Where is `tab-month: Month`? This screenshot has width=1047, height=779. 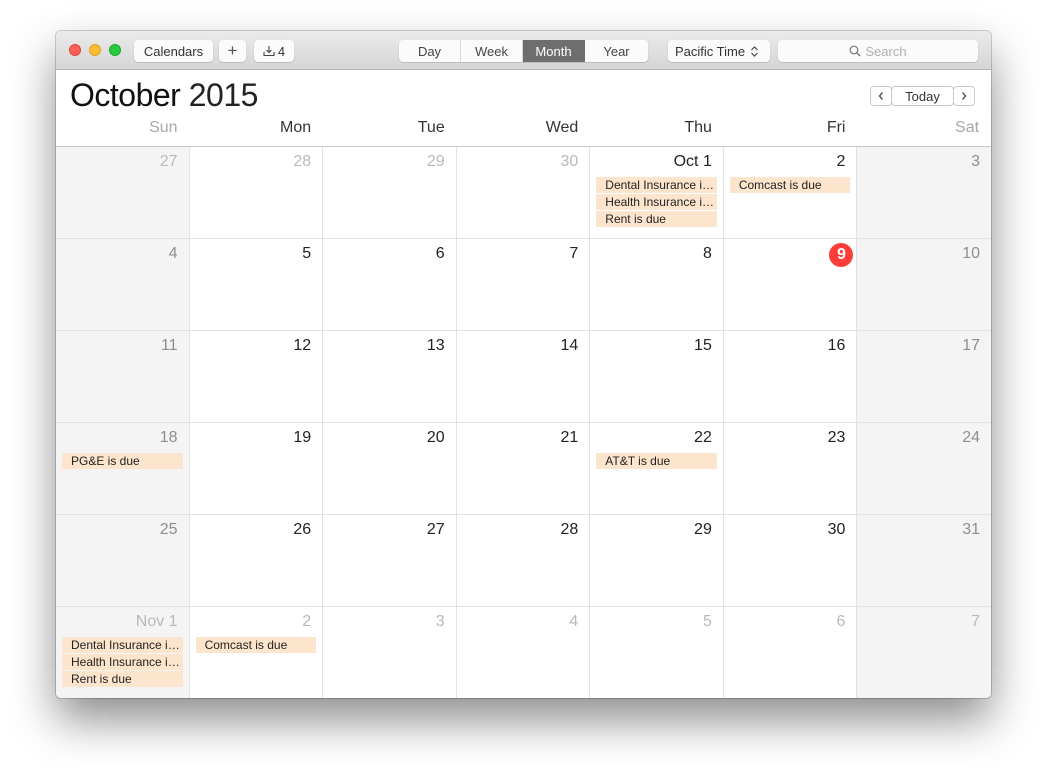
tab-month: Month is located at coordinates (554, 51).